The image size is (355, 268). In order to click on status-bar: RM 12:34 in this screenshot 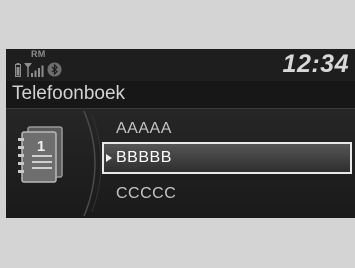, I will do `click(180, 65)`.